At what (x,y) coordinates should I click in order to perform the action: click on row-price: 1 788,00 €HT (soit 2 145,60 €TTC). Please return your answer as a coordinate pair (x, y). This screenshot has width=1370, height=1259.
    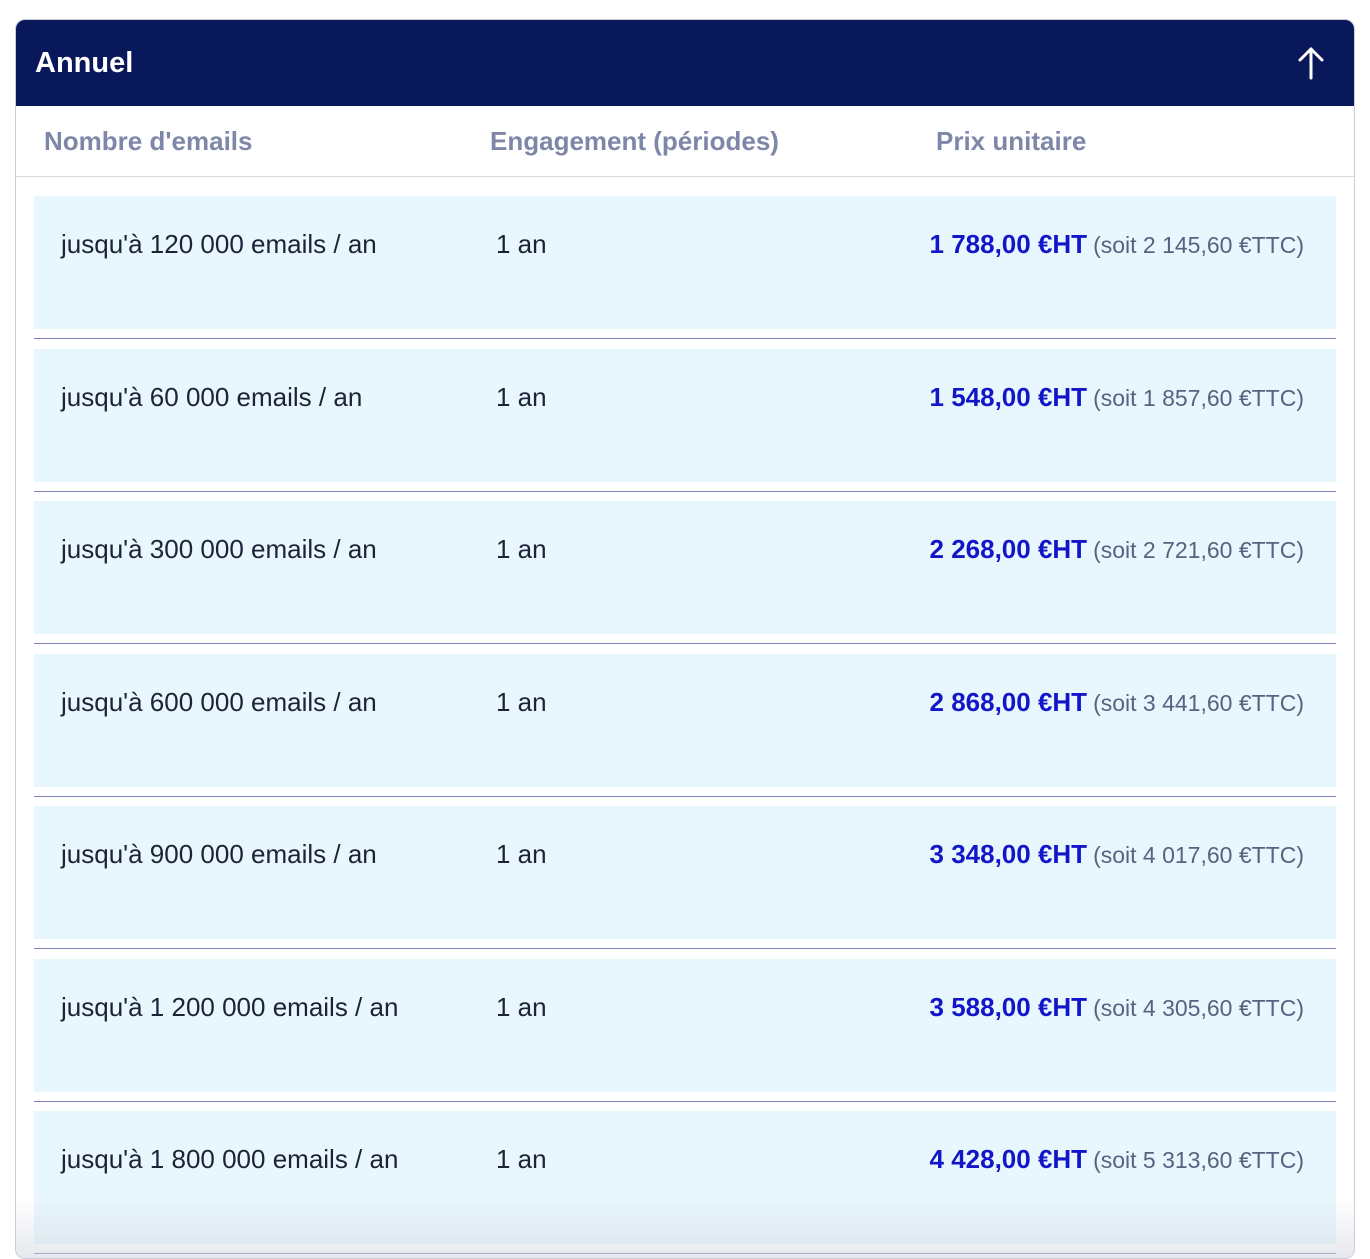
    Looking at the image, I should click on (1117, 244).